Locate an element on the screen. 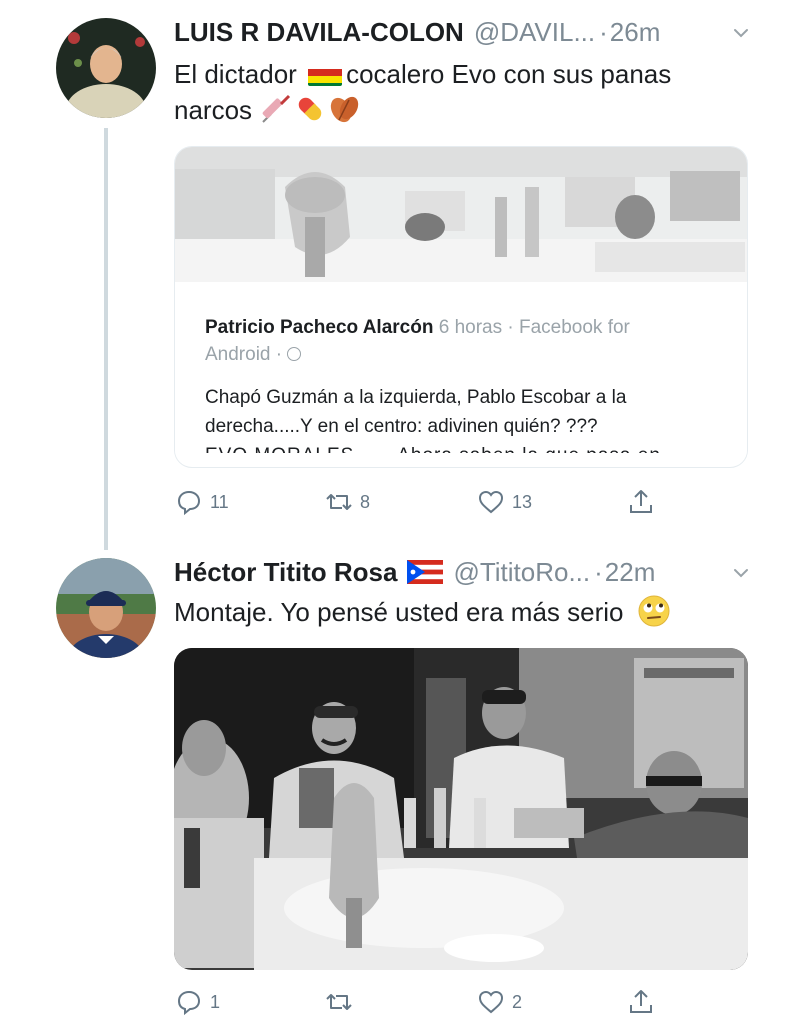 Image resolution: width=800 pixels, height=1035 pixels. avatar-hector is located at coordinates (106, 608).